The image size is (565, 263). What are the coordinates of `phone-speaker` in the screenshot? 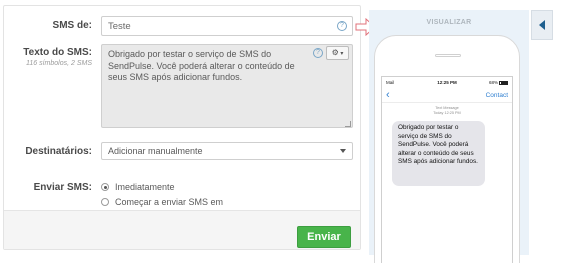 It's located at (448, 55).